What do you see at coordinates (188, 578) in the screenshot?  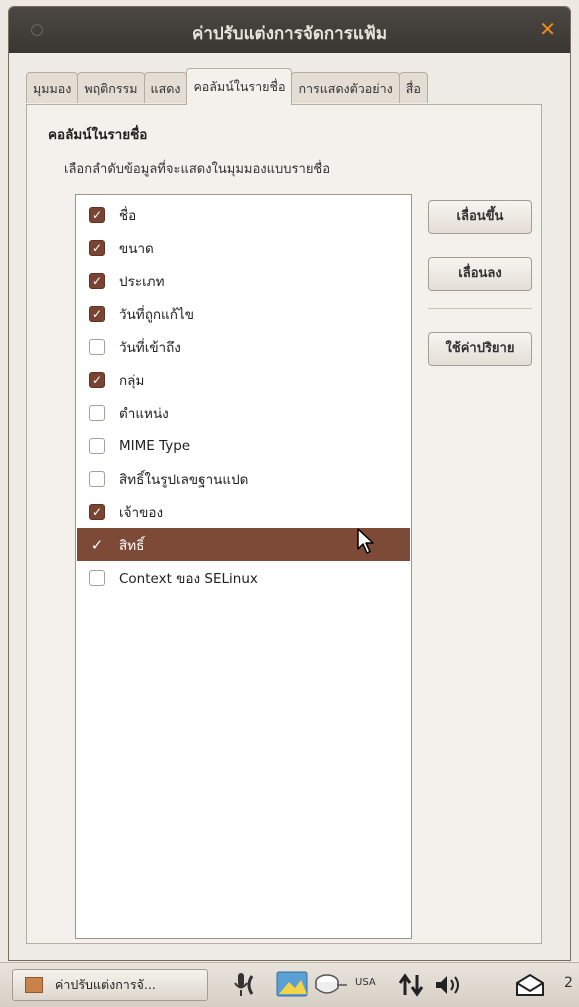 I see `list-item-label: Context ของ SELinux` at bounding box center [188, 578].